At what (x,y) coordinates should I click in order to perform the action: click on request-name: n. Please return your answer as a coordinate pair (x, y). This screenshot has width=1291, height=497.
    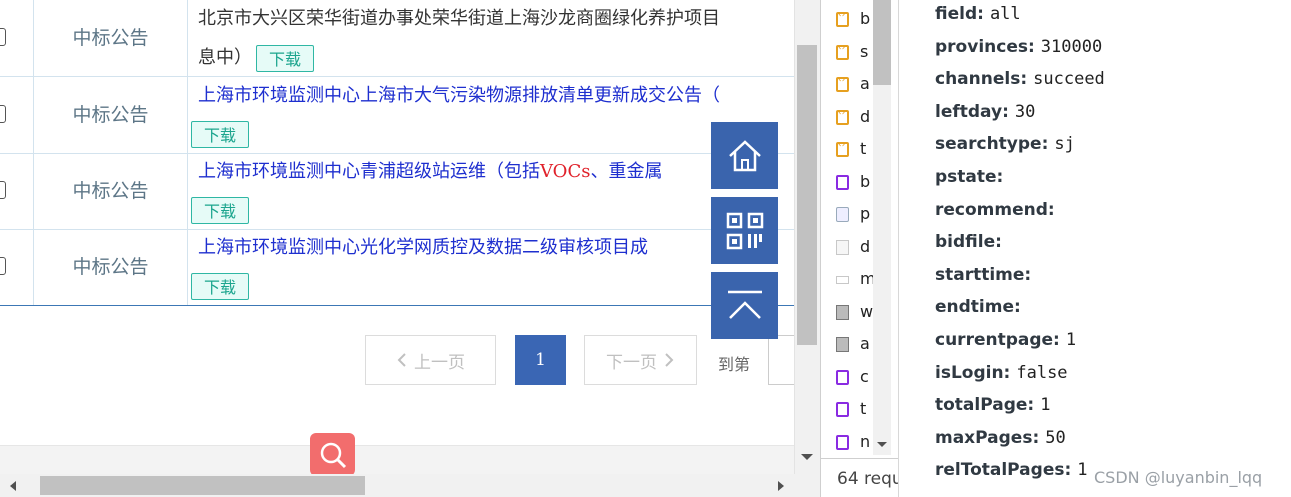
    Looking at the image, I should click on (865, 441).